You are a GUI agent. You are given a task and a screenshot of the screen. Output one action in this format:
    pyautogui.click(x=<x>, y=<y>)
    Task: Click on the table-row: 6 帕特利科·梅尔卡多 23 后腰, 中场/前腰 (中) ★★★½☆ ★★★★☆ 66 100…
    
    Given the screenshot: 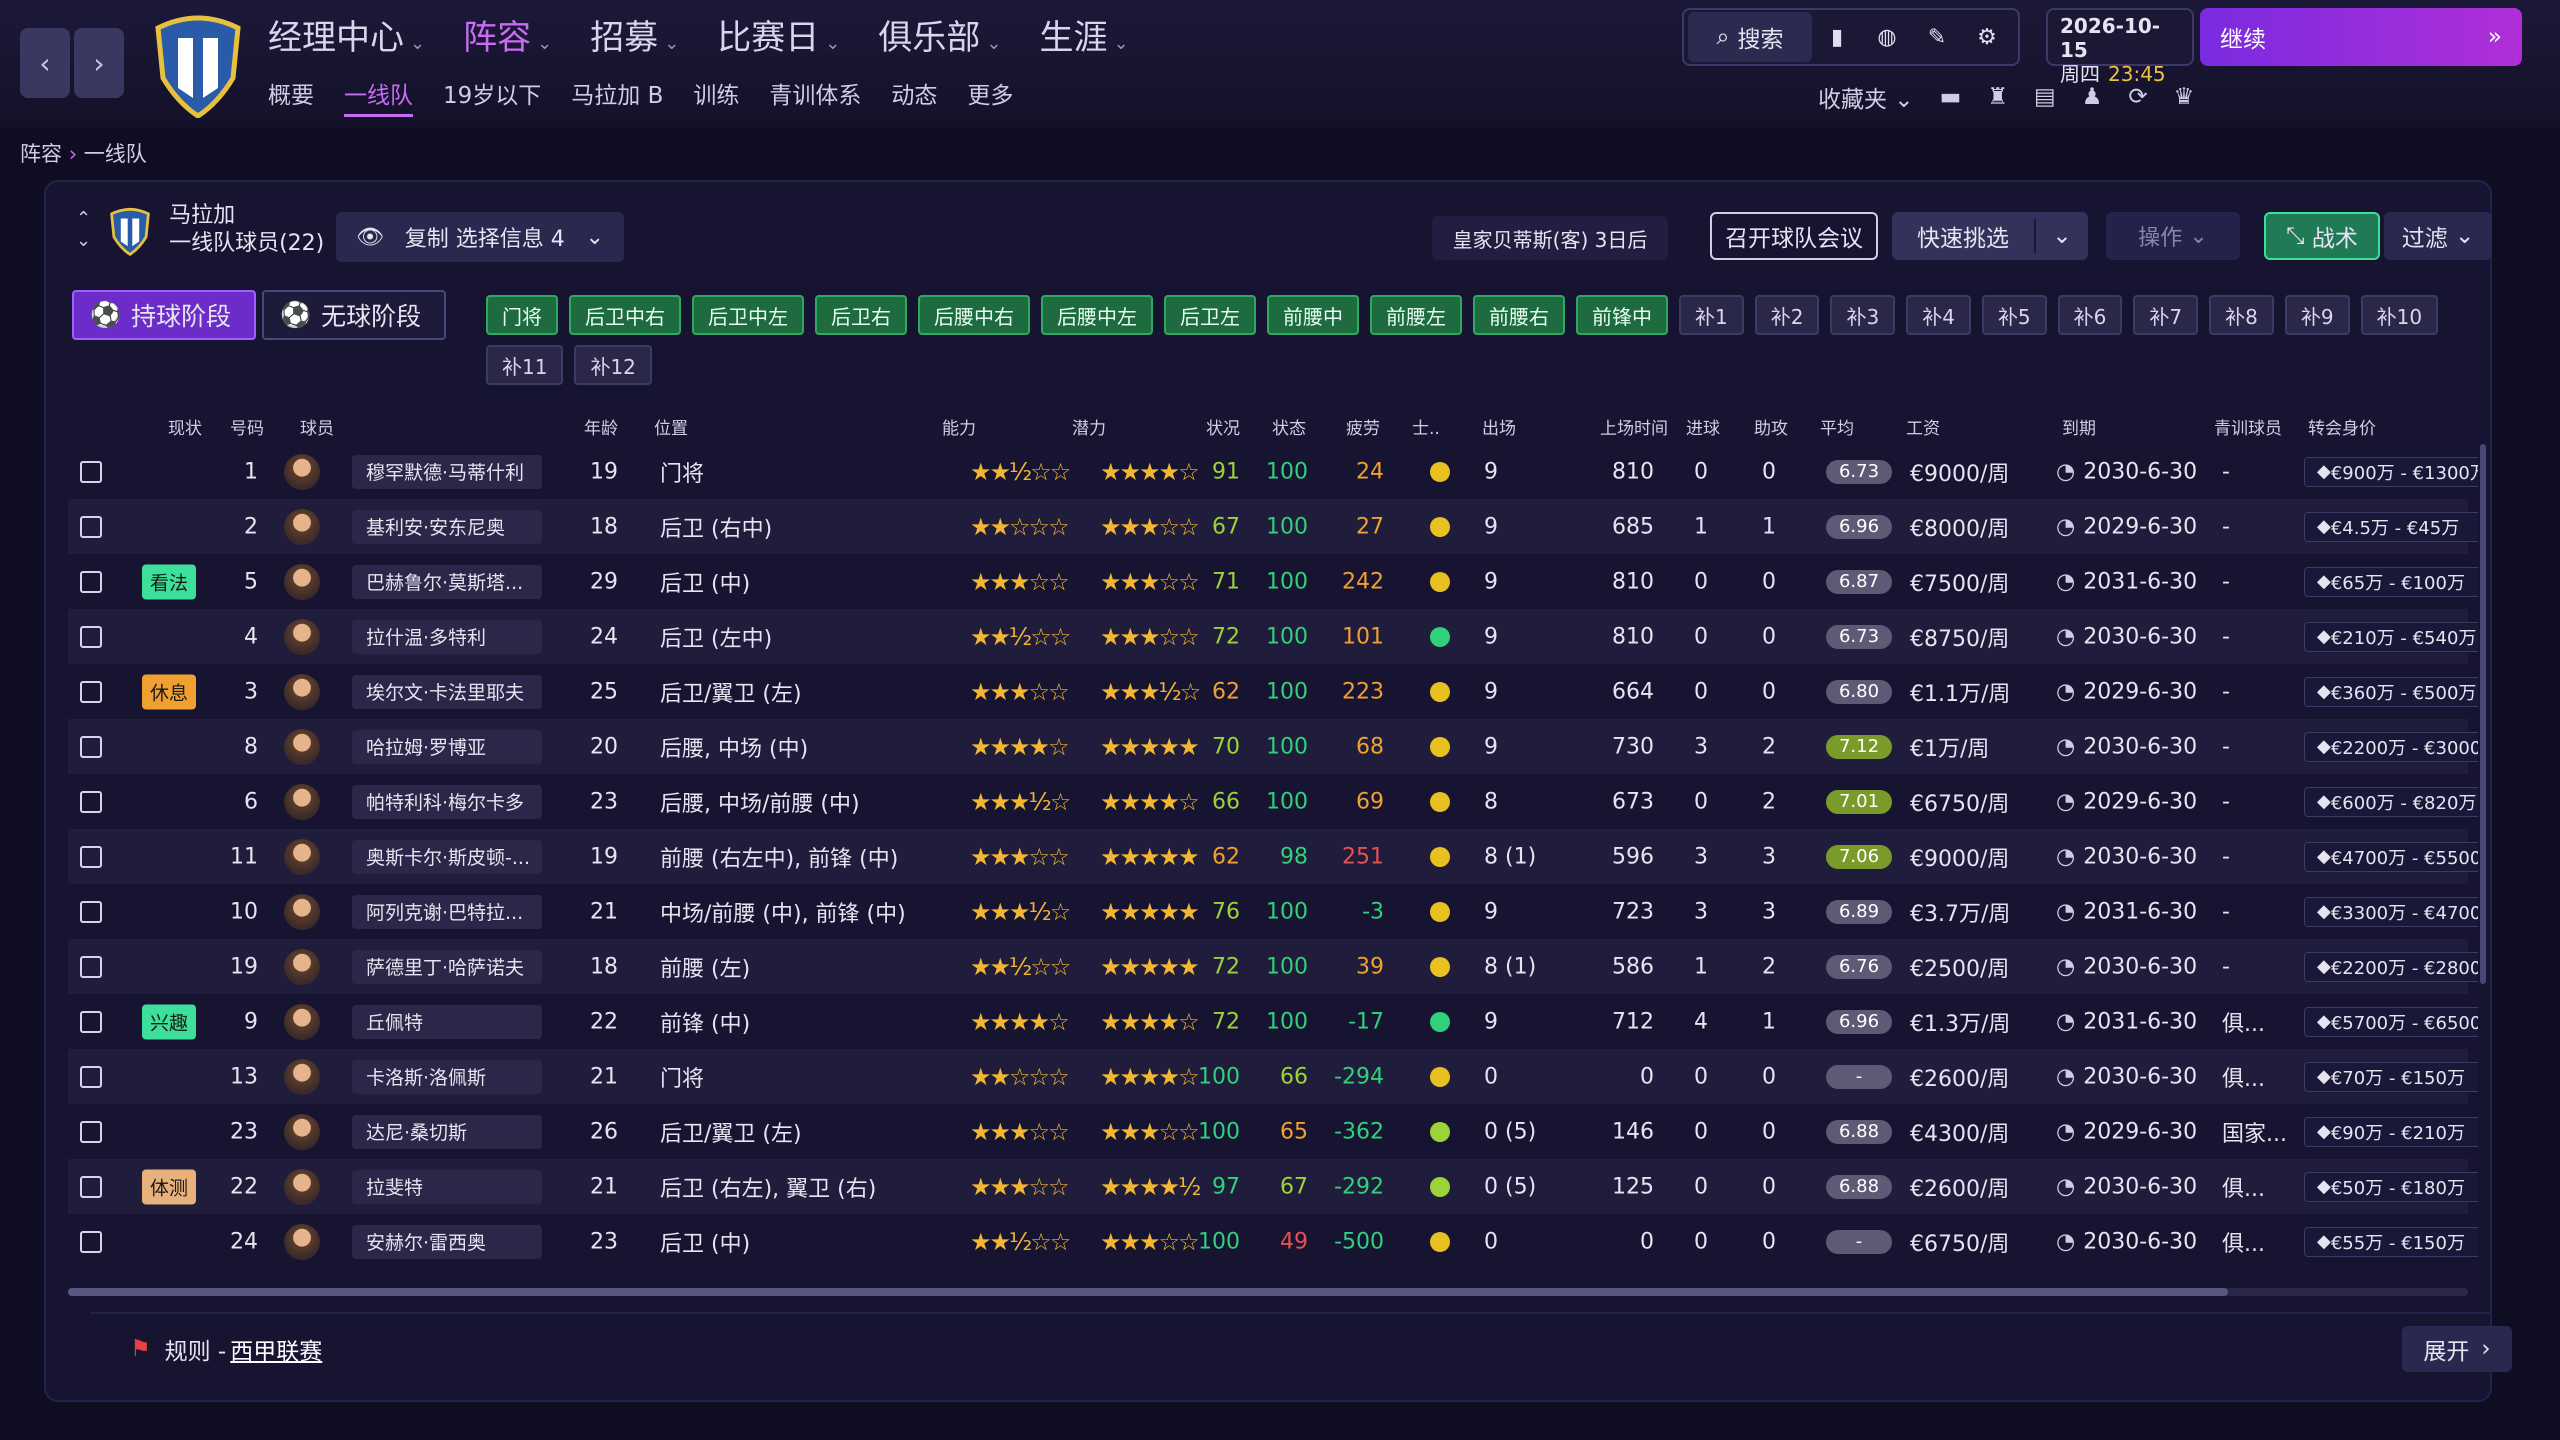 What is the action you would take?
    pyautogui.click(x=1273, y=801)
    